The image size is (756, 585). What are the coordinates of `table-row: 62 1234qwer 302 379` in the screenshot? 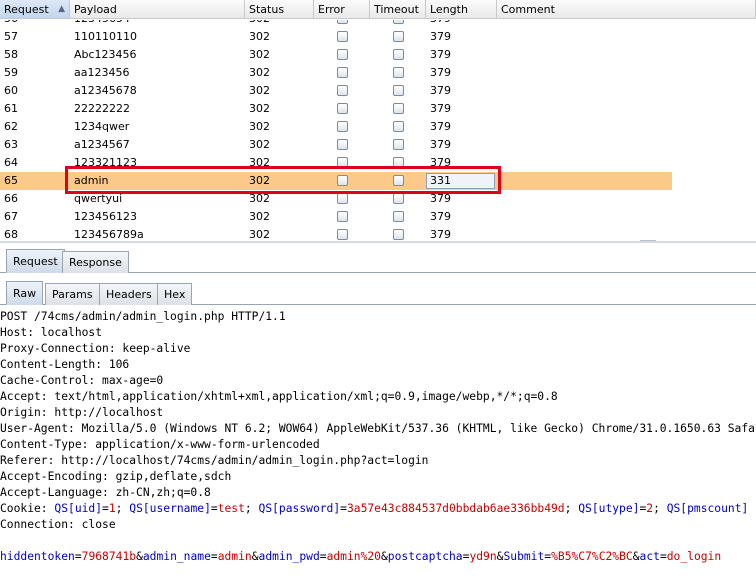 It's located at (336, 127).